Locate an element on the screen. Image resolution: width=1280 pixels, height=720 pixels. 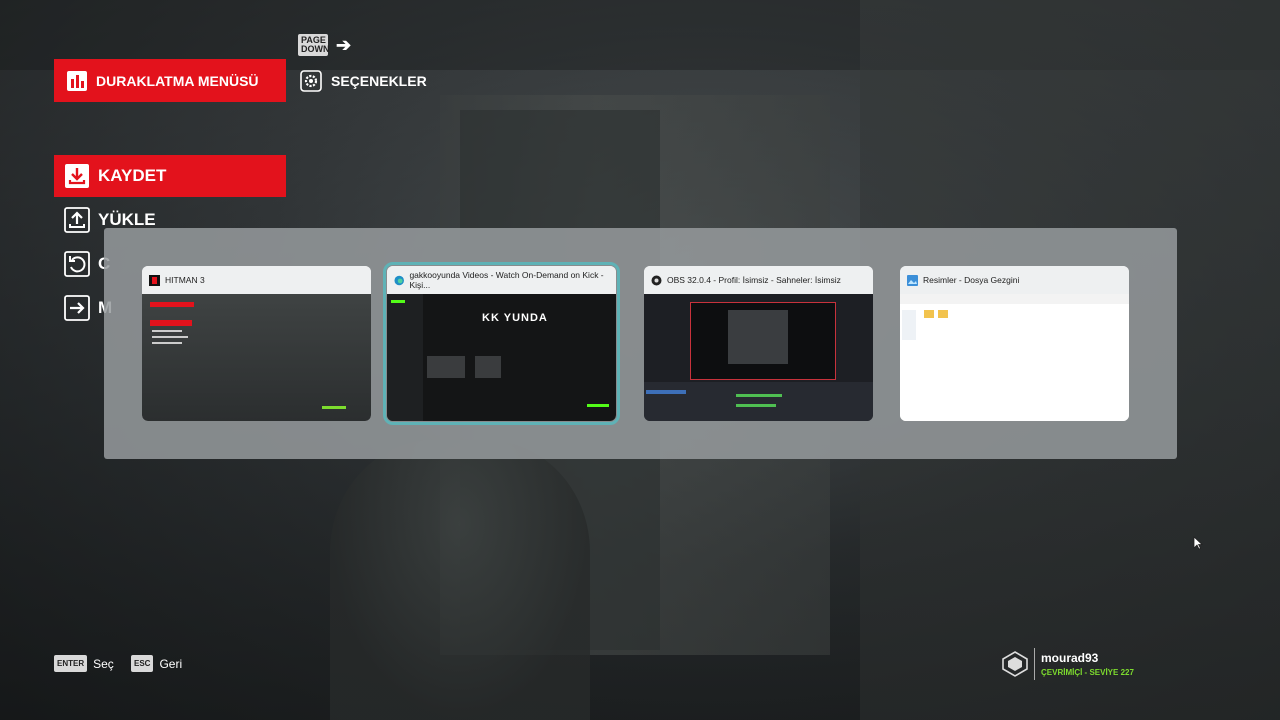
save-icon is located at coordinates (77, 176).